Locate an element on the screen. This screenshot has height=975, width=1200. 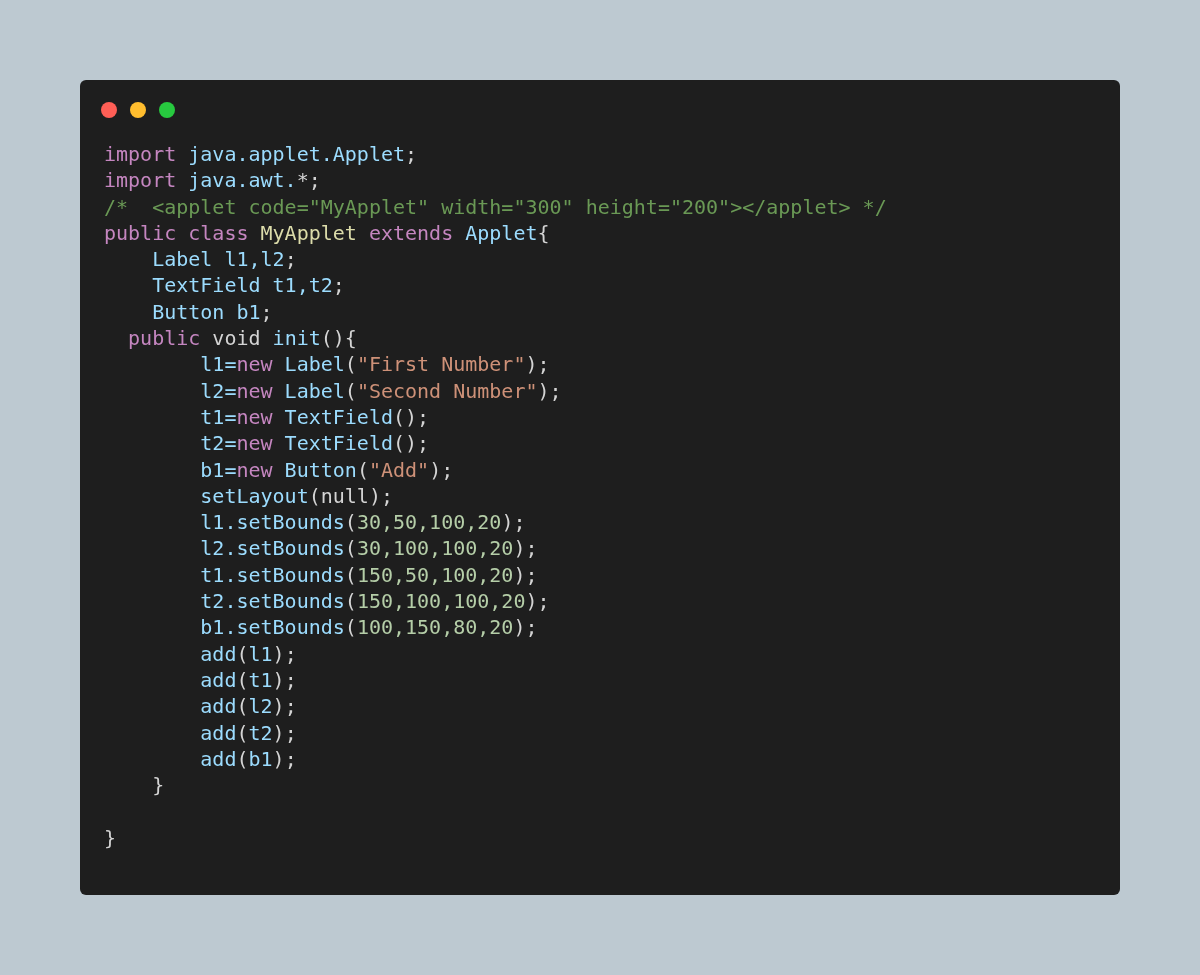
code-line: add(t2); is located at coordinates (248, 732).